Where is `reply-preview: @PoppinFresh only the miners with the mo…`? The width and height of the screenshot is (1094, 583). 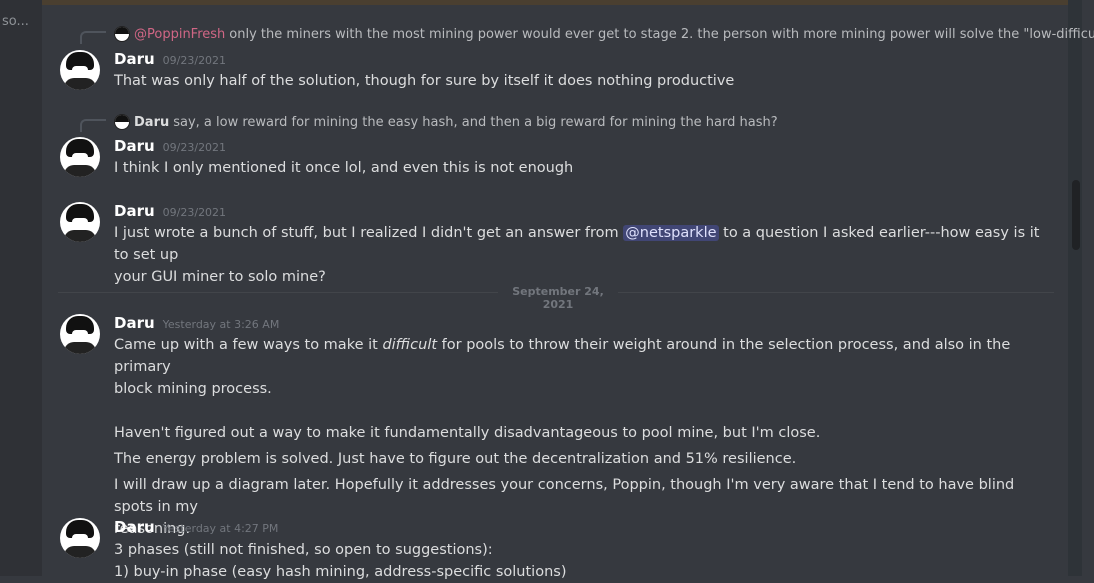
reply-preview: @PoppinFresh only the miners with the mo… is located at coordinates (604, 34).